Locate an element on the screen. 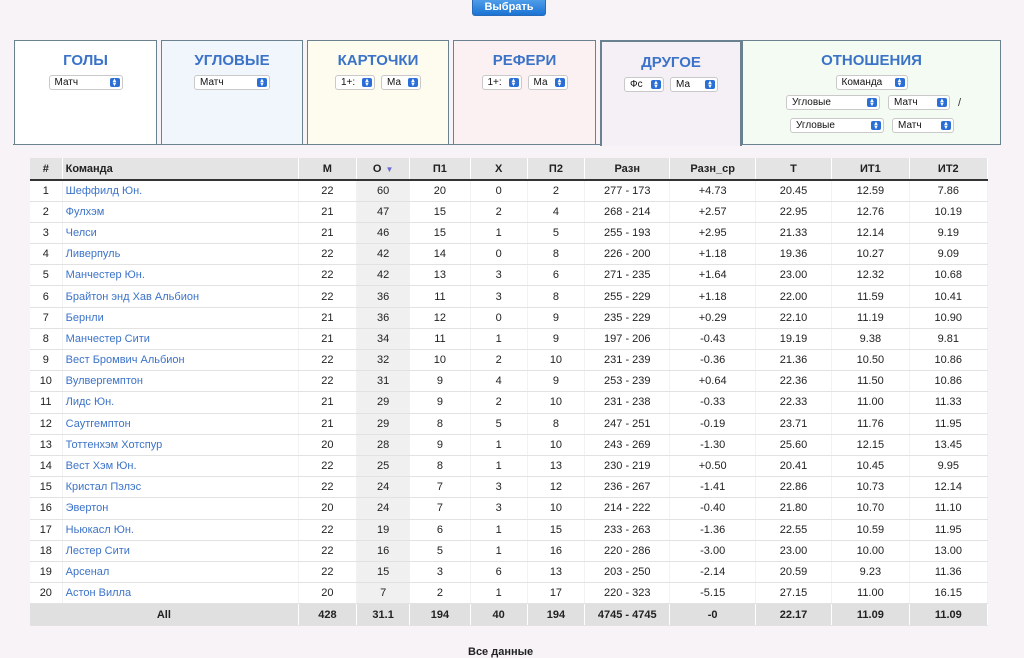 The image size is (1024, 658). cell-team: Брайтон энд Хав Альбион is located at coordinates (180, 296).